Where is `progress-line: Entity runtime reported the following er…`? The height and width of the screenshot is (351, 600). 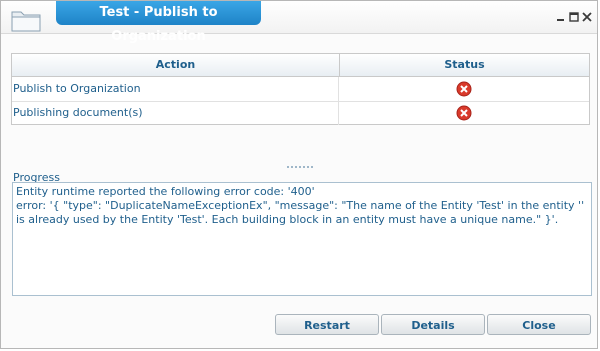 progress-line: Entity runtime reported the following er… is located at coordinates (165, 191).